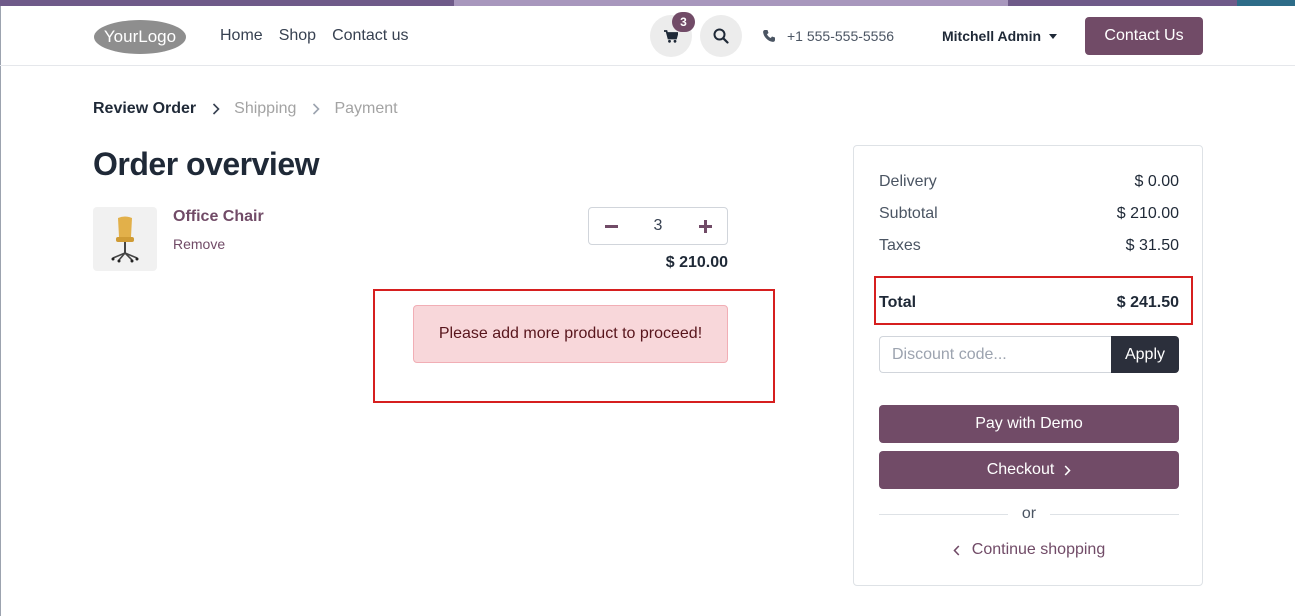  Describe the element at coordinates (683, 22) in the screenshot. I see `cart-count-badge: 3` at that location.